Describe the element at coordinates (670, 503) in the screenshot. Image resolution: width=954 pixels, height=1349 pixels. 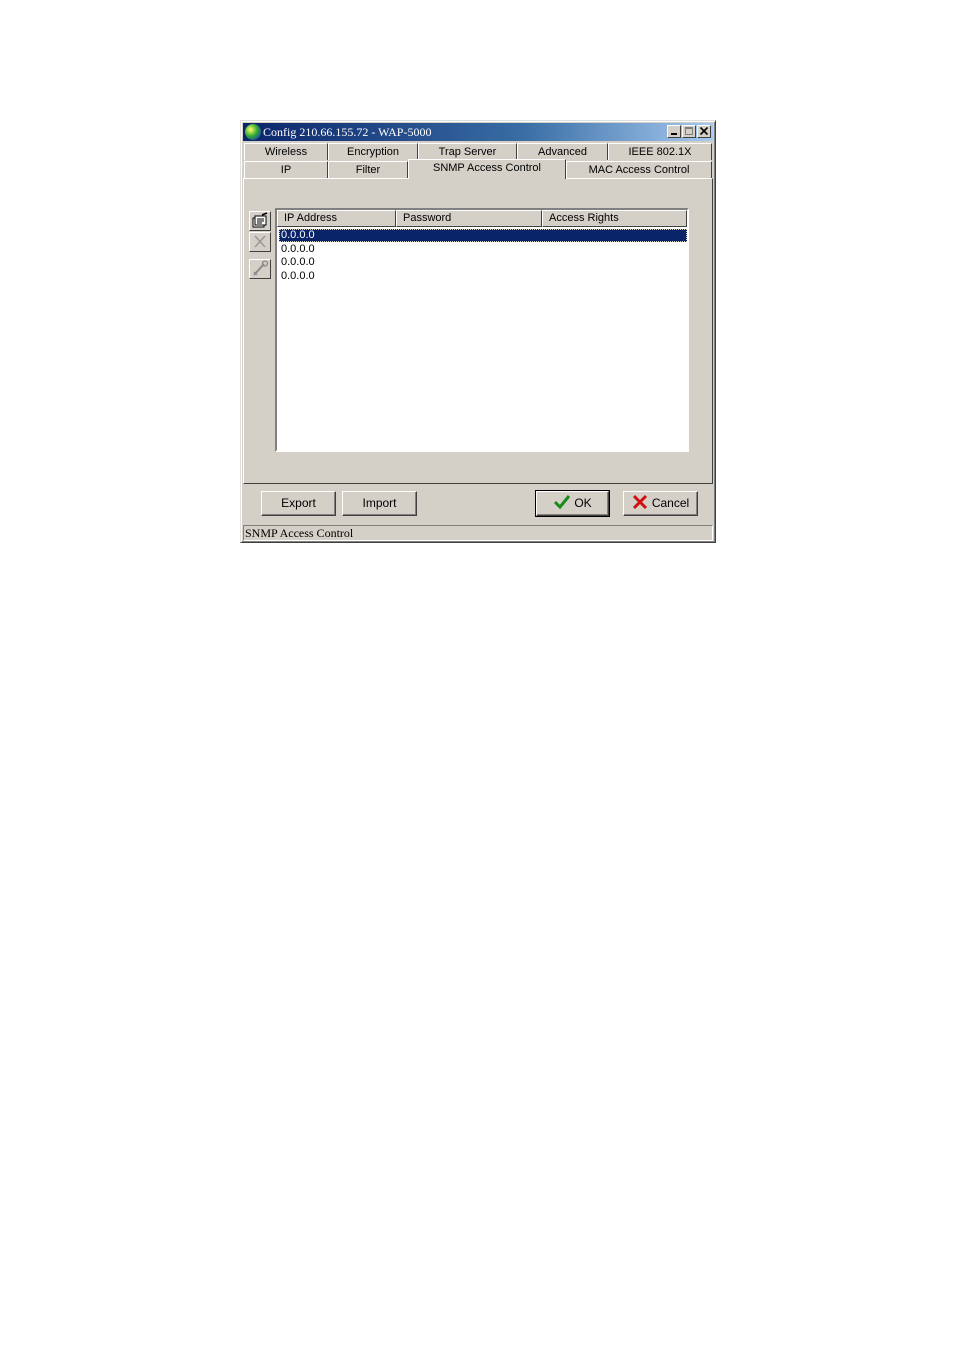
I see `cancel-button-label: Cancel` at that location.